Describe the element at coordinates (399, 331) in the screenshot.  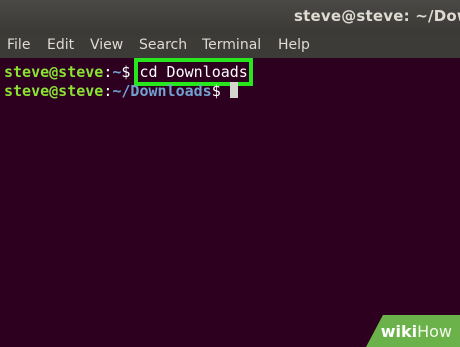
I see `watermark-part1: wiki` at that location.